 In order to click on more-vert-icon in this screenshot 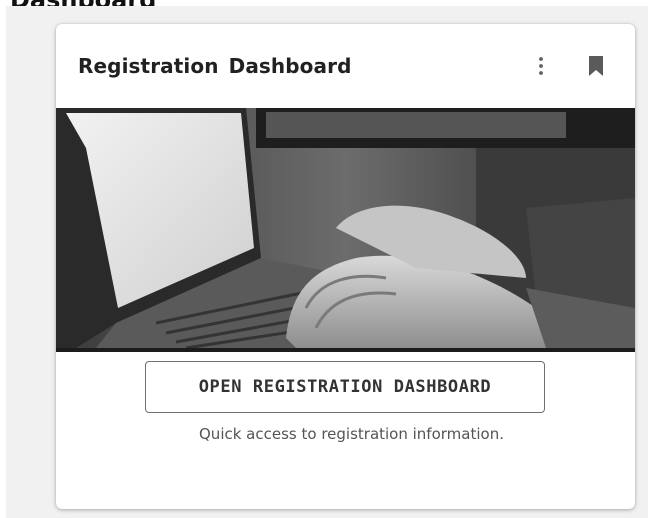, I will do `click(541, 66)`.